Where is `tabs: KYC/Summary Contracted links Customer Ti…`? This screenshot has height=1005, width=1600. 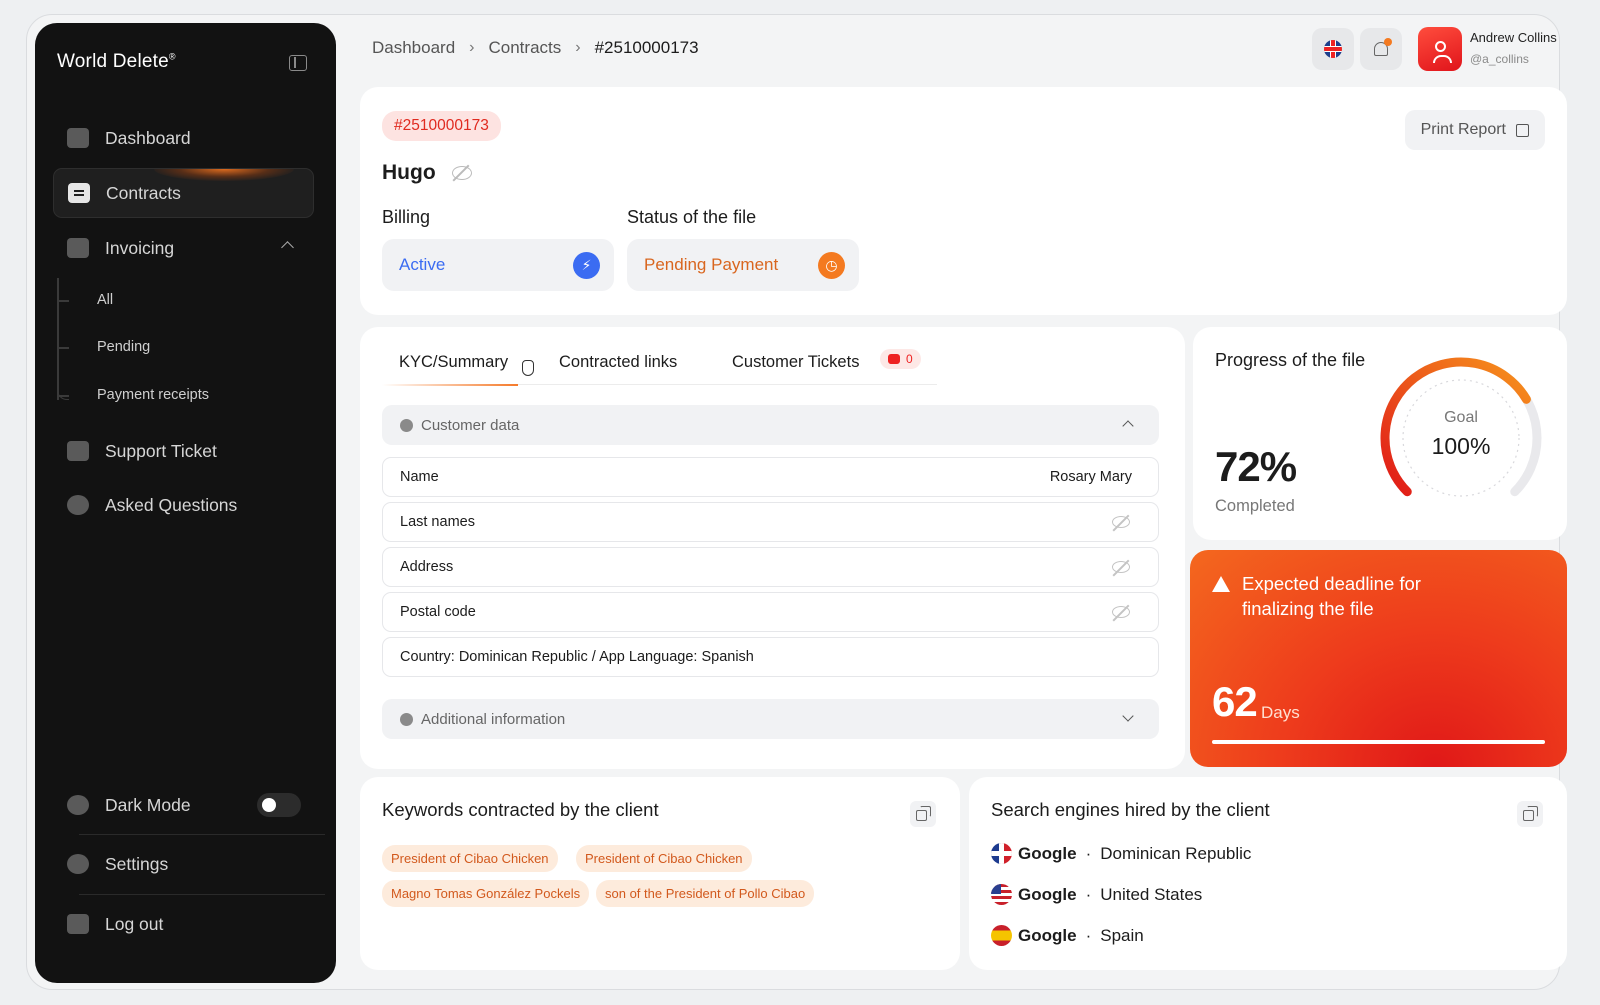
tabs: KYC/Summary Contracted links Customer Ti… is located at coordinates (659, 367).